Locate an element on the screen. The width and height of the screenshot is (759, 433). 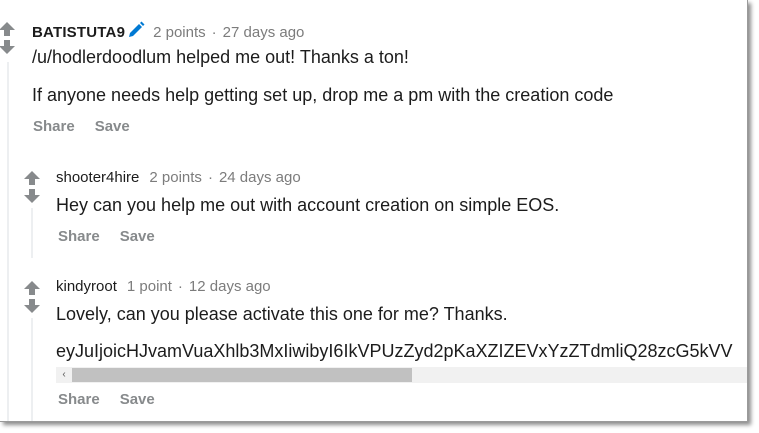
horizontal-scrollbar: ‹ is located at coordinates (401, 375).